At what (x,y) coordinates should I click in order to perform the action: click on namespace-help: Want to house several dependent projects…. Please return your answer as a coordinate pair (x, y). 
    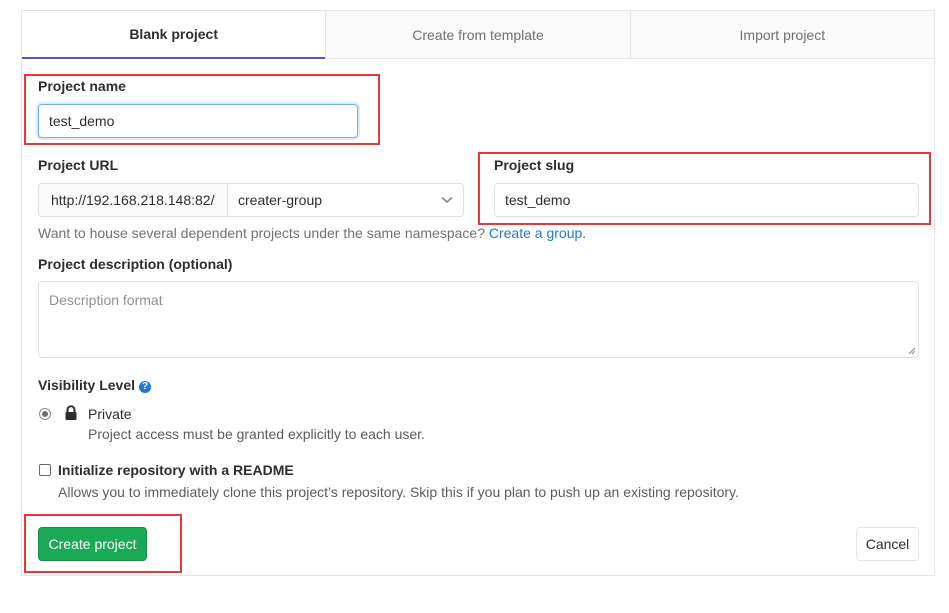
    Looking at the image, I should click on (312, 233).